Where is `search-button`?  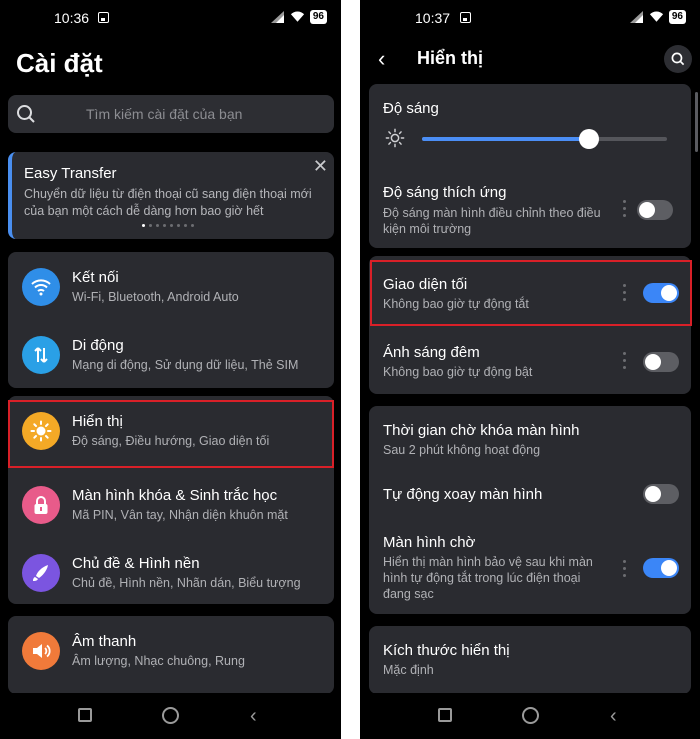 search-button is located at coordinates (678, 59).